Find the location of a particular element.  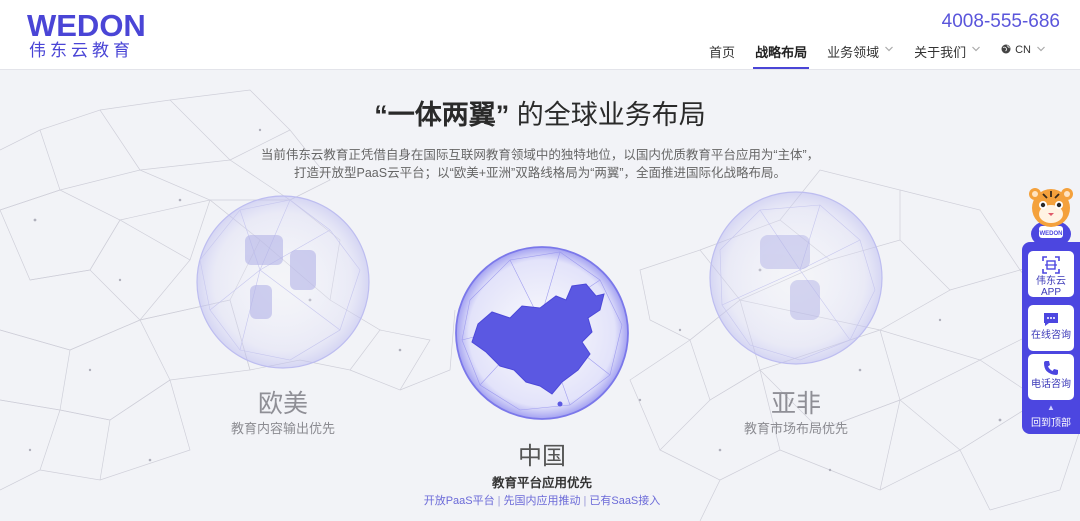

main-nav: 首页 战略布局 业务领域 关于我们 CN is located at coordinates (867, 54).